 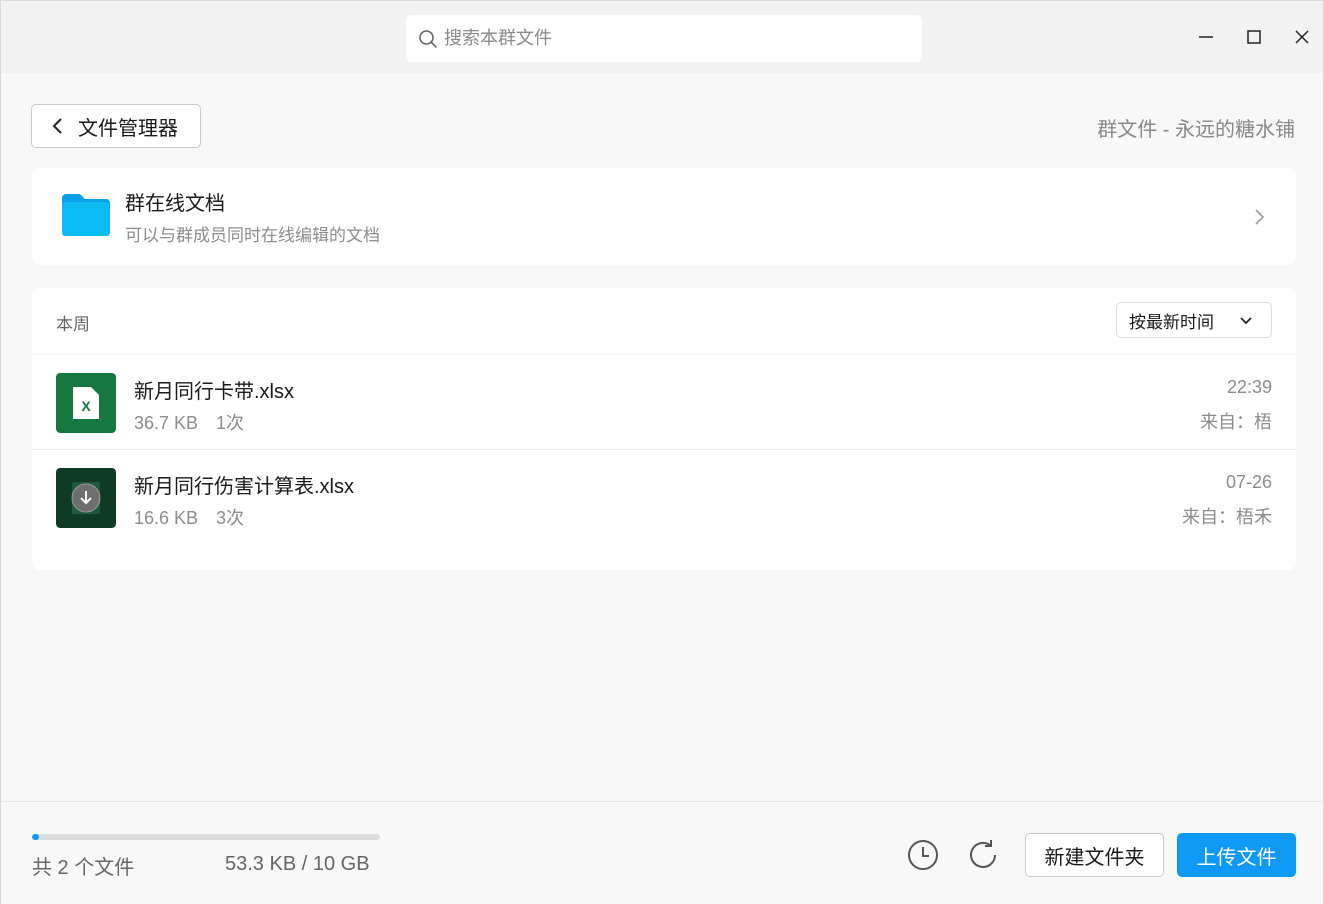 I want to click on chevron-left-icon, so click(x=57, y=126).